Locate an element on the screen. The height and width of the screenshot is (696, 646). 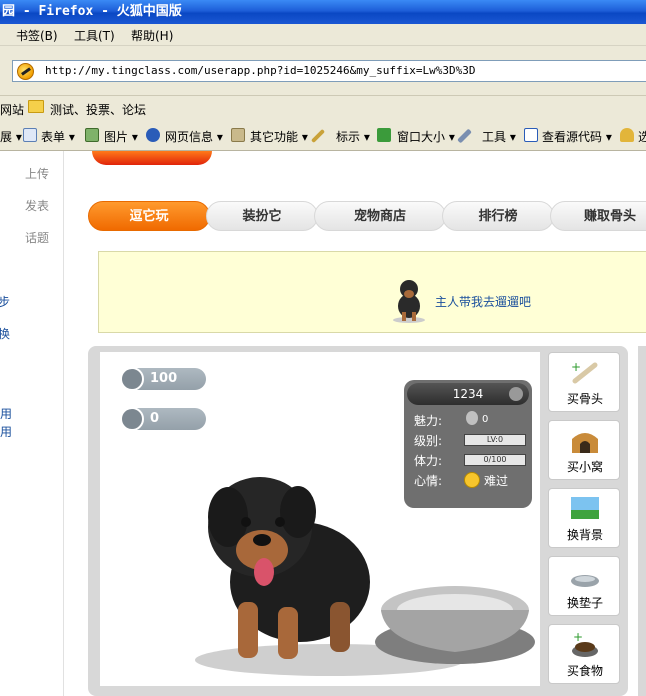
notice-box: 主人带我去遛遛吧 is located at coordinates (372, 292).